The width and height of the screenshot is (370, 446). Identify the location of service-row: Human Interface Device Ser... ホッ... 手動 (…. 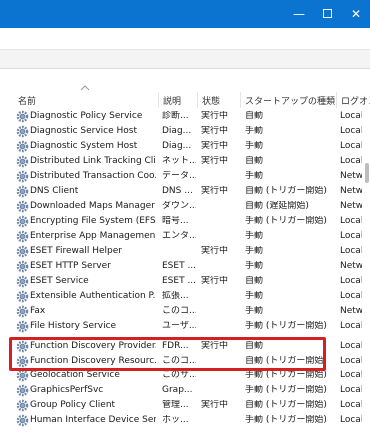
(185, 420).